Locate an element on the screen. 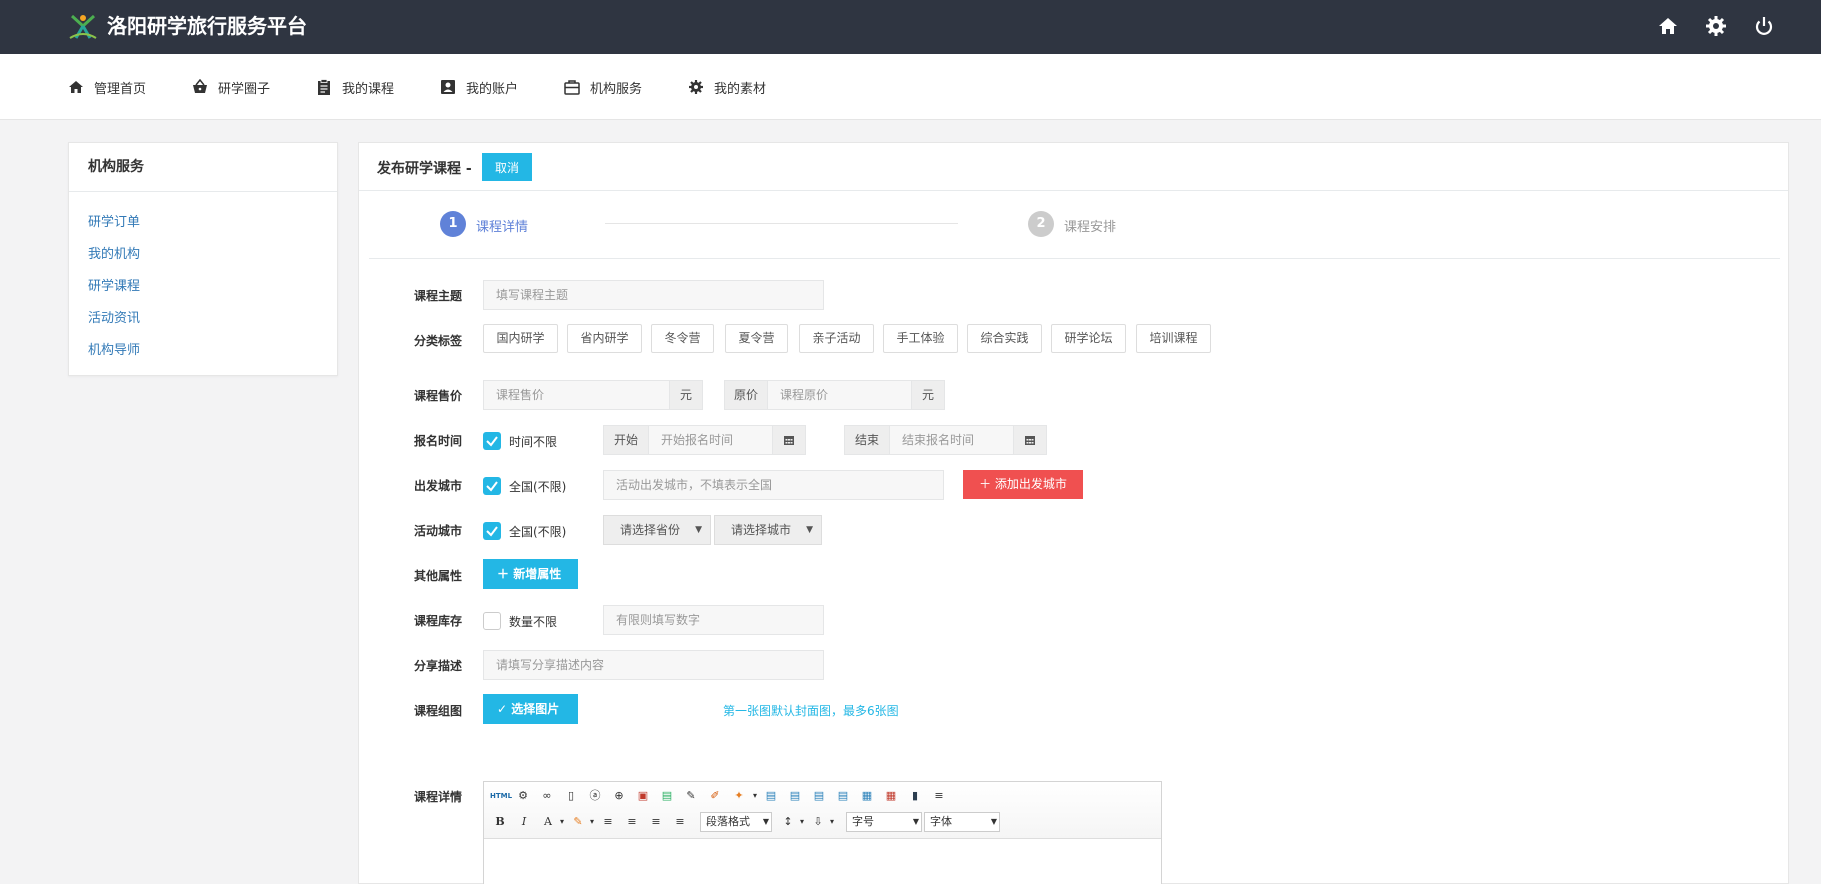  template-icon: ⚙ is located at coordinates (523, 796).